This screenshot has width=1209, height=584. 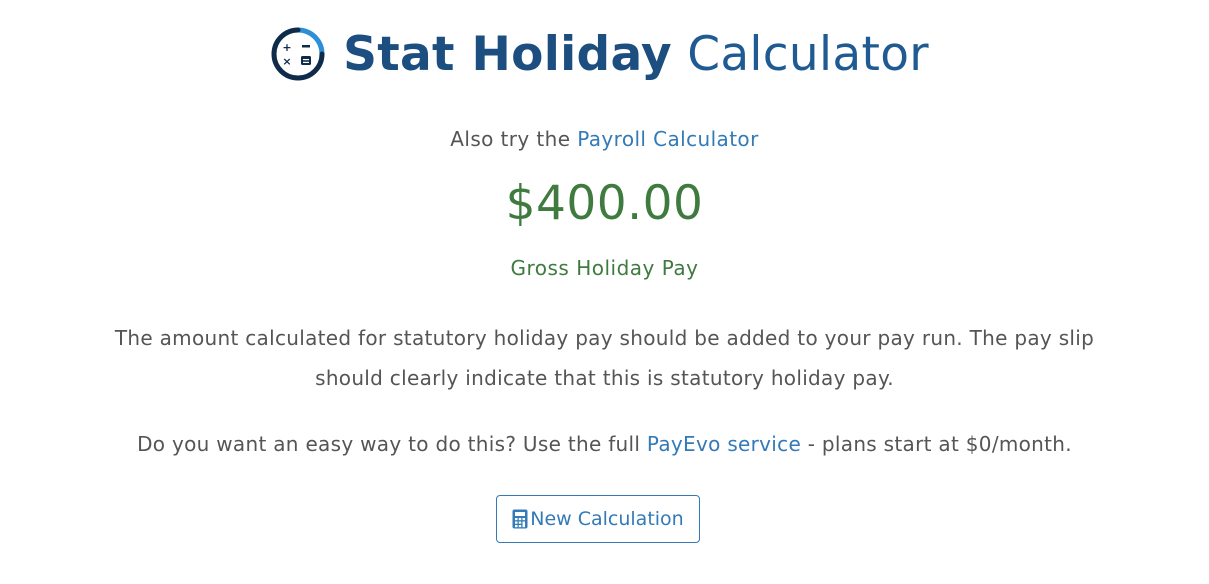 I want to click on calculator-gauge-icon: + ×, so click(x=298, y=54).